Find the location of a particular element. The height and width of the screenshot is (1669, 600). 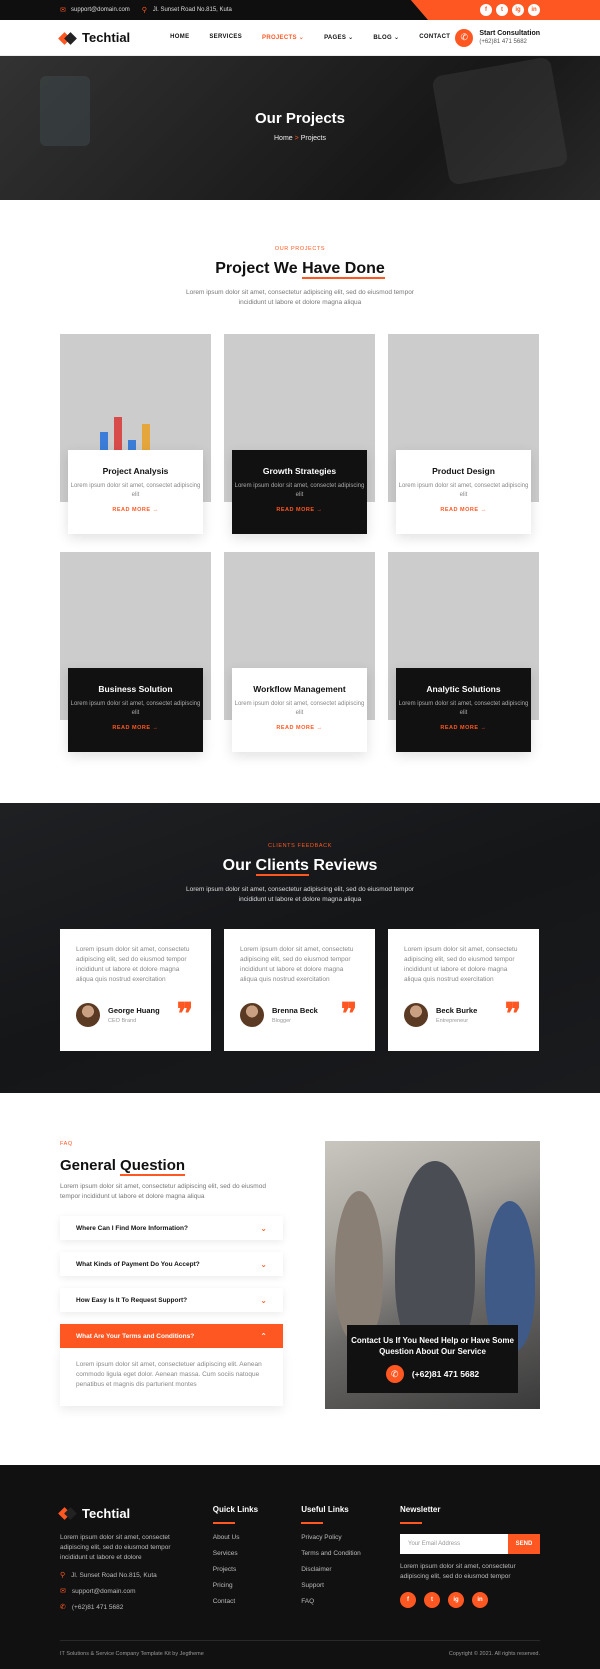

reviewer-role: Entrepreneur is located at coordinates (452, 1021).